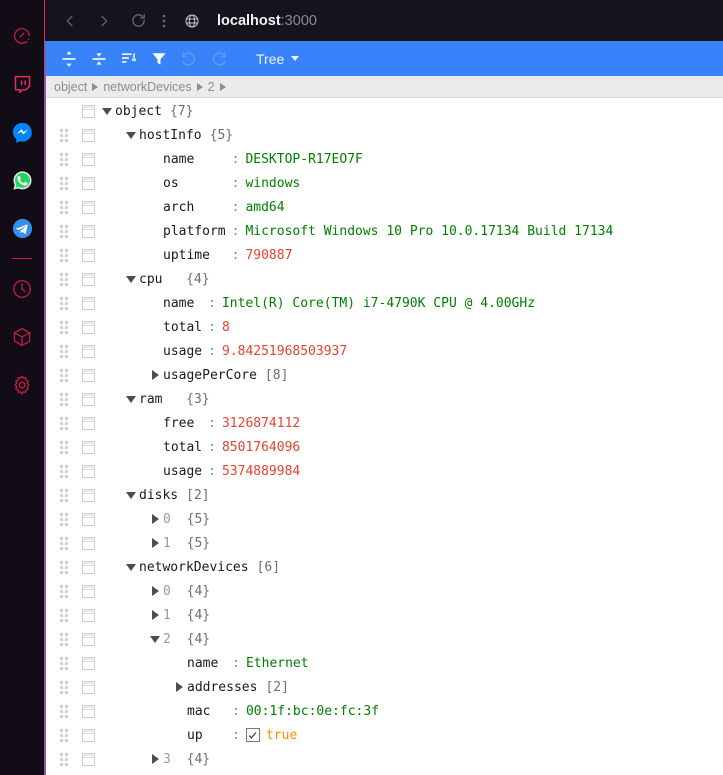 The height and width of the screenshot is (775, 723). I want to click on tree-row: usage:5374889984, so click(384, 471).